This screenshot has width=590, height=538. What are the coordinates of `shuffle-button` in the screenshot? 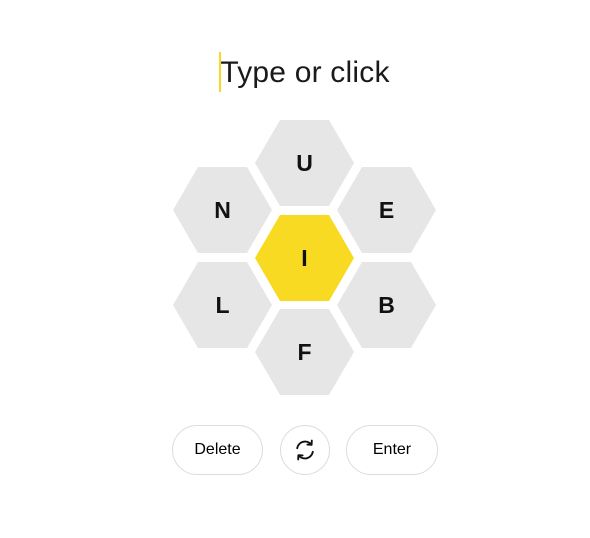 It's located at (305, 450).